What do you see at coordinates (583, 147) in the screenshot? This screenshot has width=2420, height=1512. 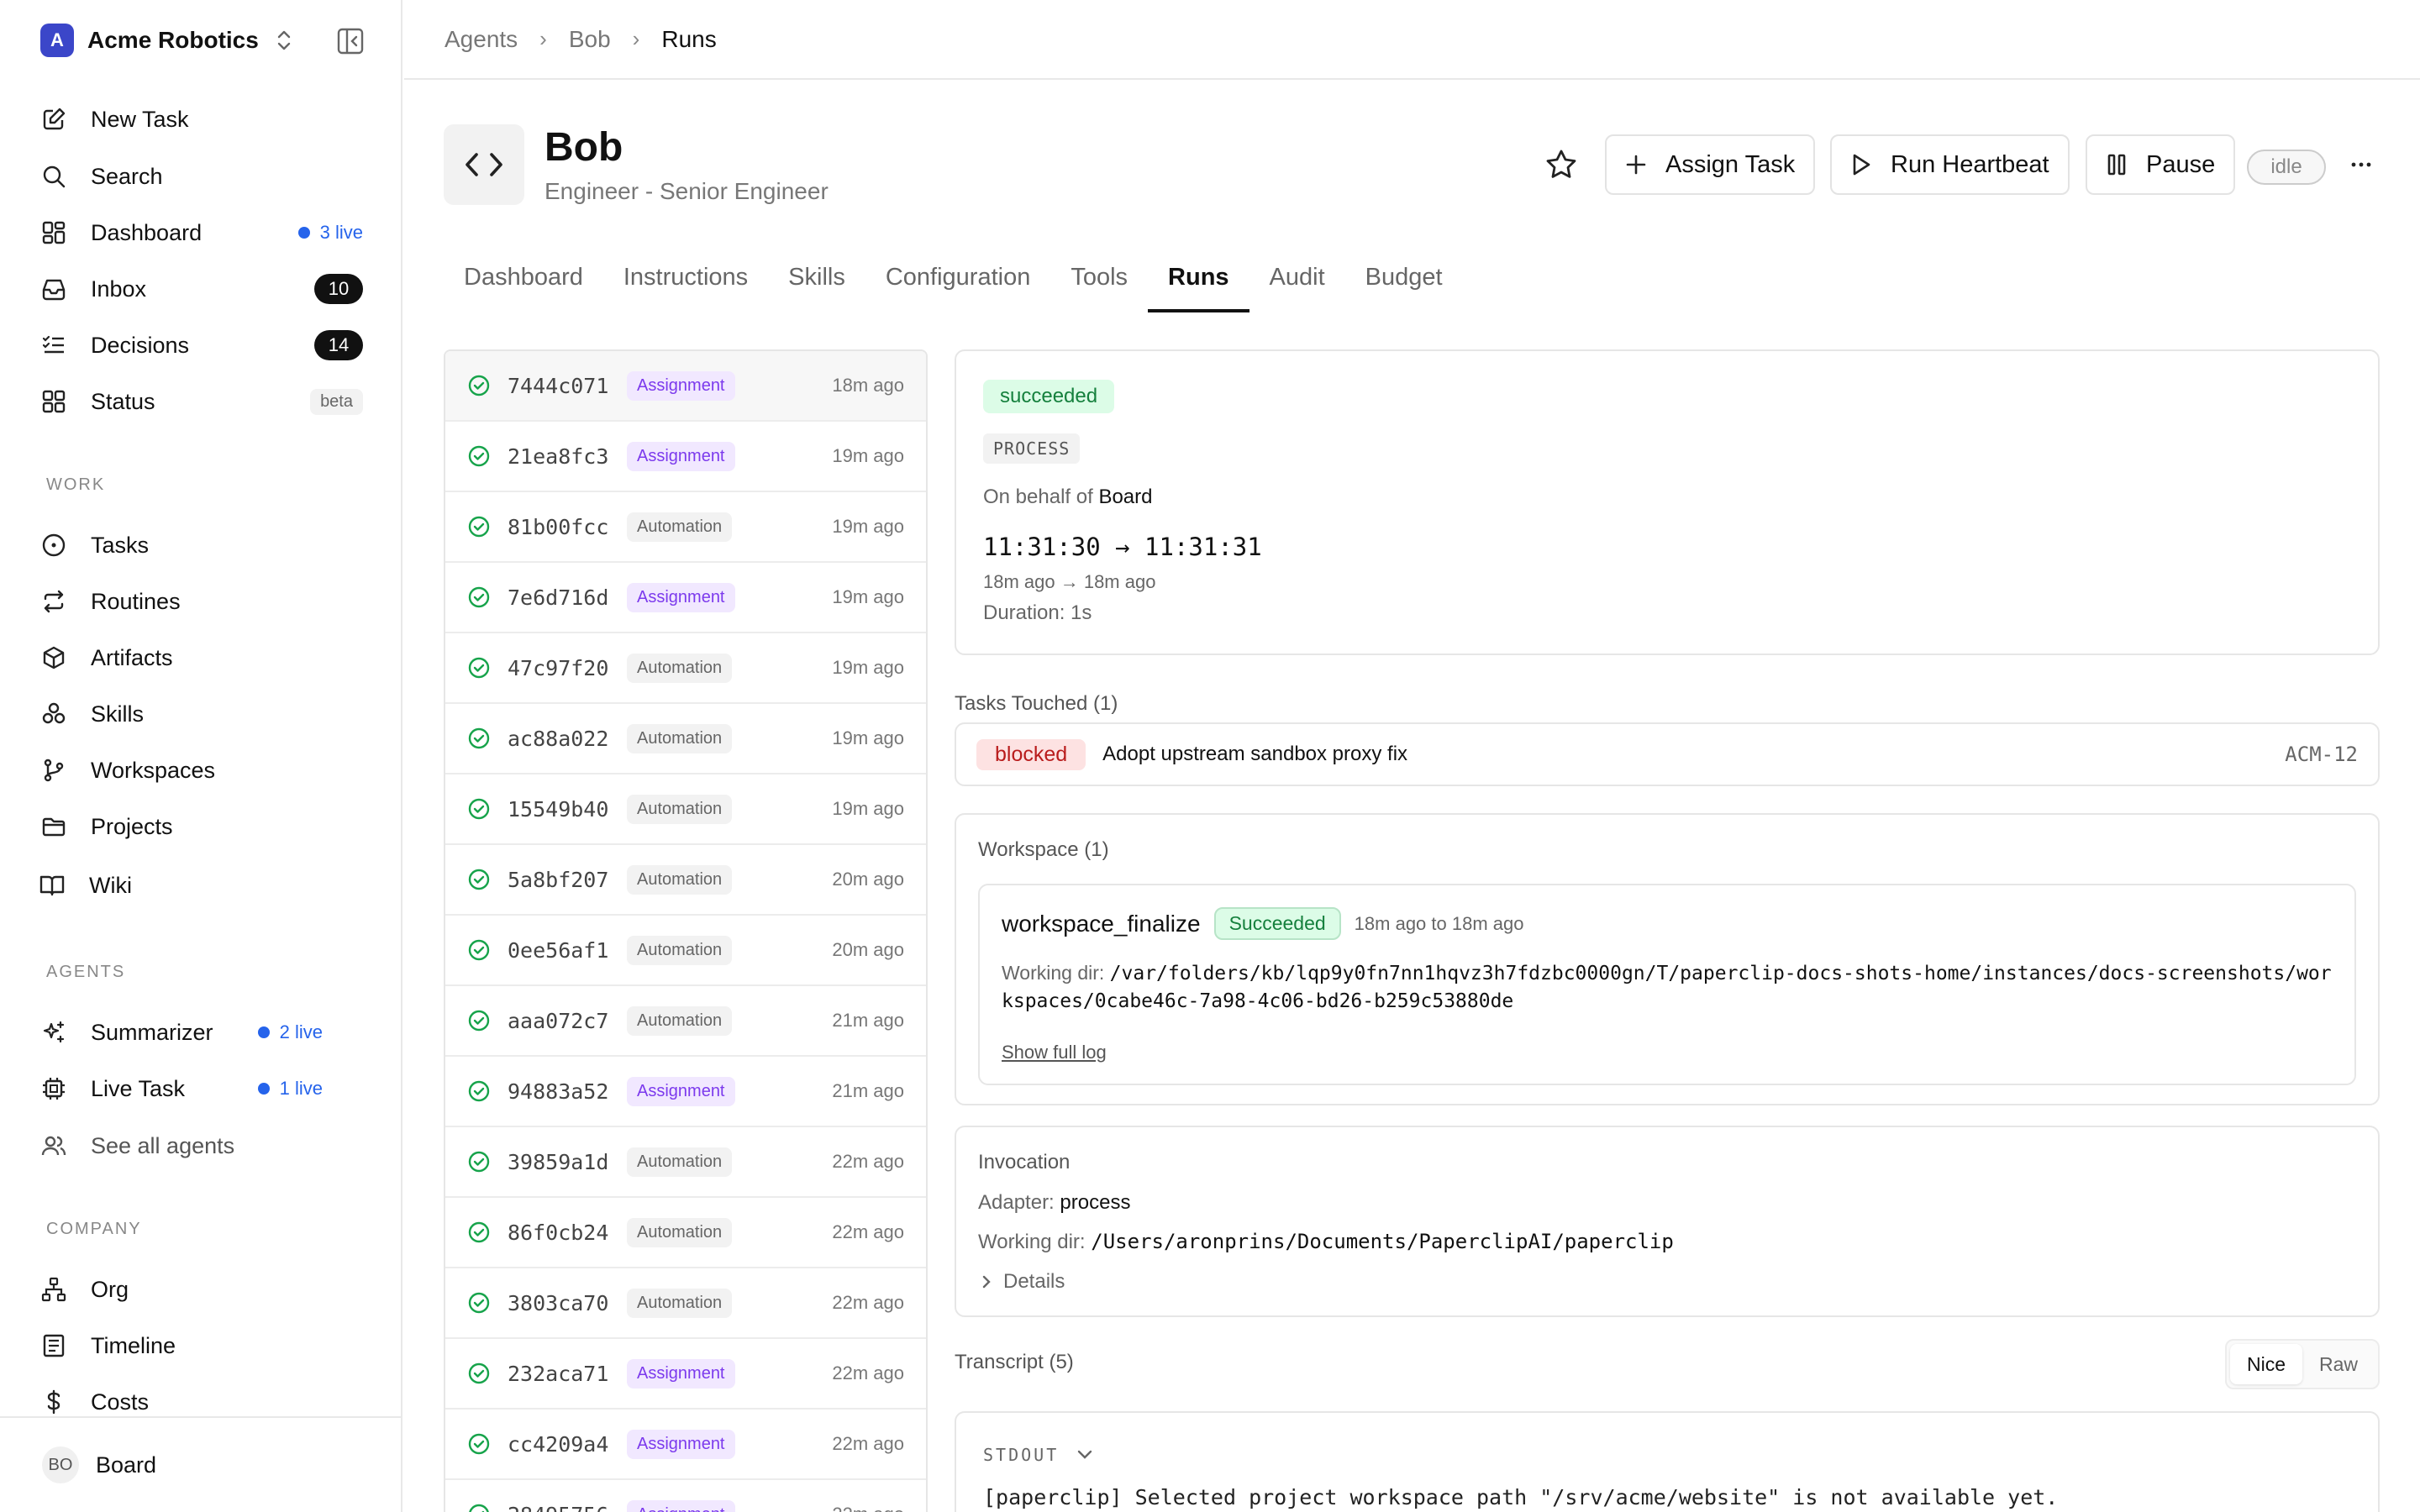 I see `page-title: Bob` at bounding box center [583, 147].